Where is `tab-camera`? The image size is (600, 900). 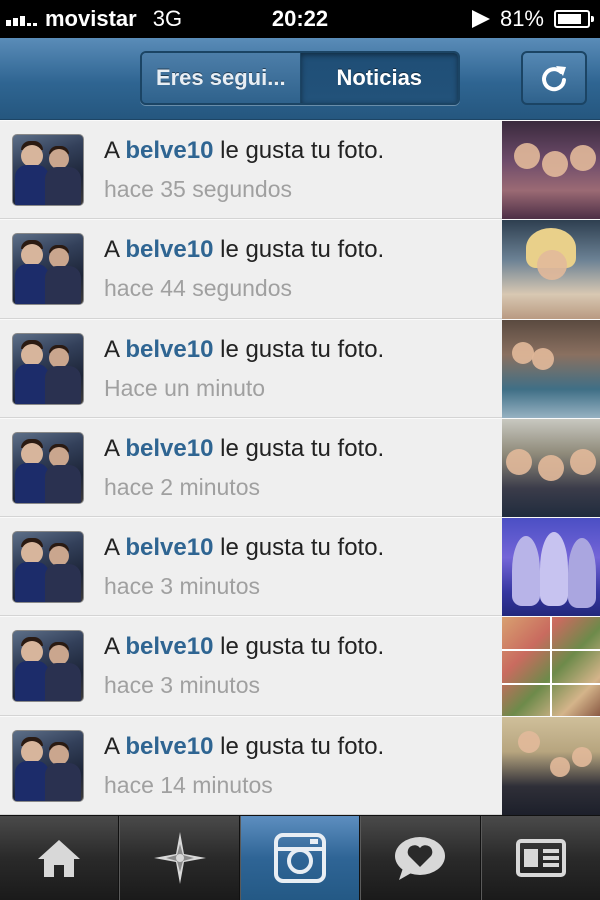 tab-camera is located at coordinates (300, 858).